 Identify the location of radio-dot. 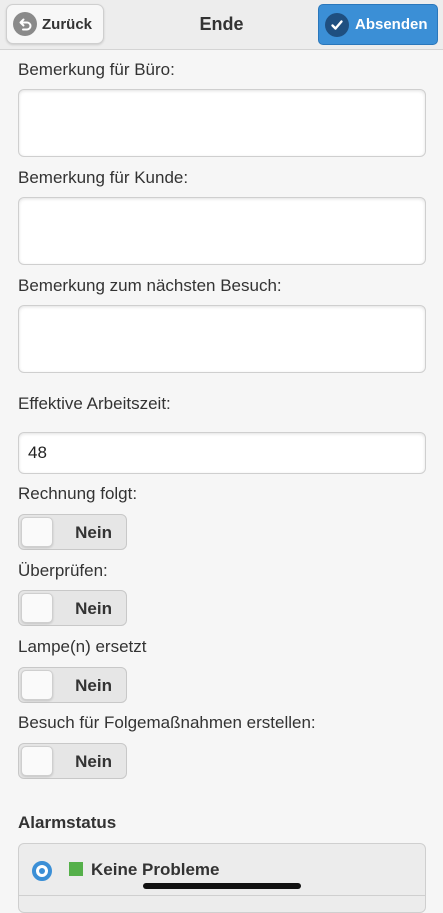
(42, 871).